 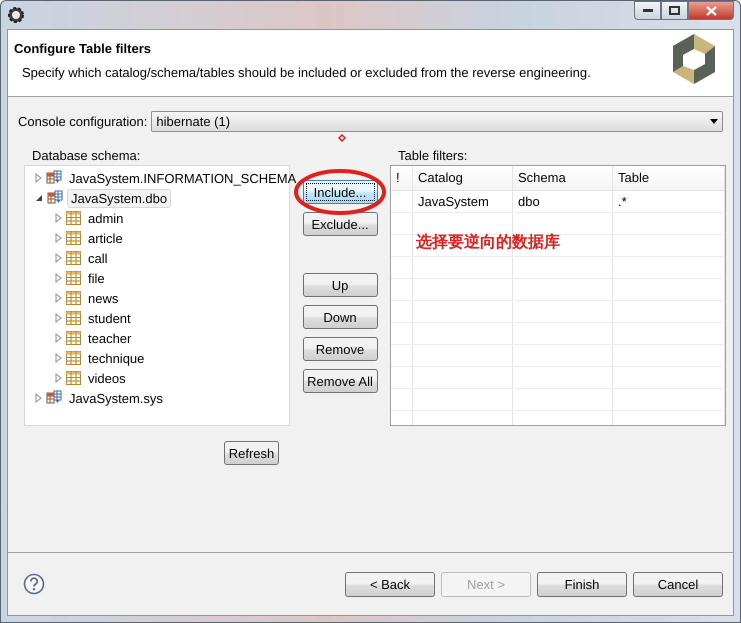 What do you see at coordinates (83, 48) in the screenshot?
I see `page-title: Configure Table filters` at bounding box center [83, 48].